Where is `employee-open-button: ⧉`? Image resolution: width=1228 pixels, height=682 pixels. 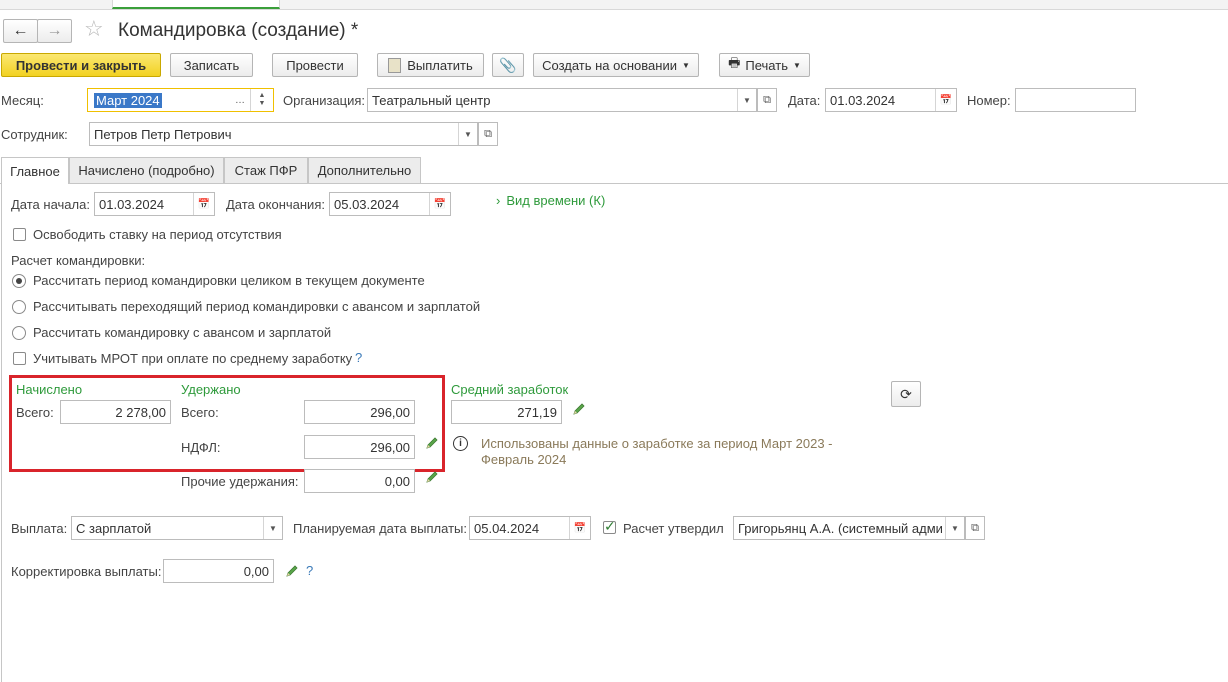
employee-open-button: ⧉ is located at coordinates (488, 134).